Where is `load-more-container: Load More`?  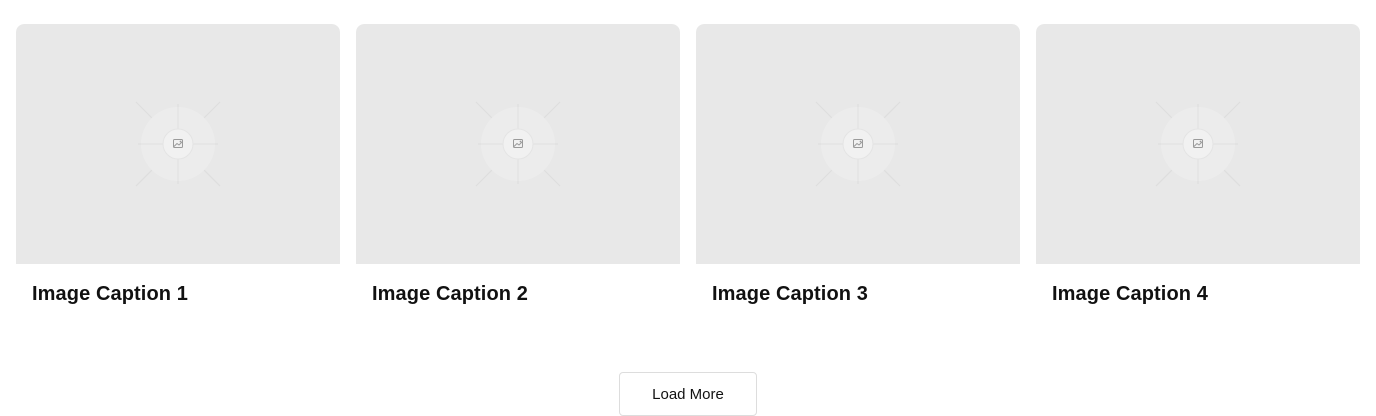
load-more-container: Load More is located at coordinates (688, 394).